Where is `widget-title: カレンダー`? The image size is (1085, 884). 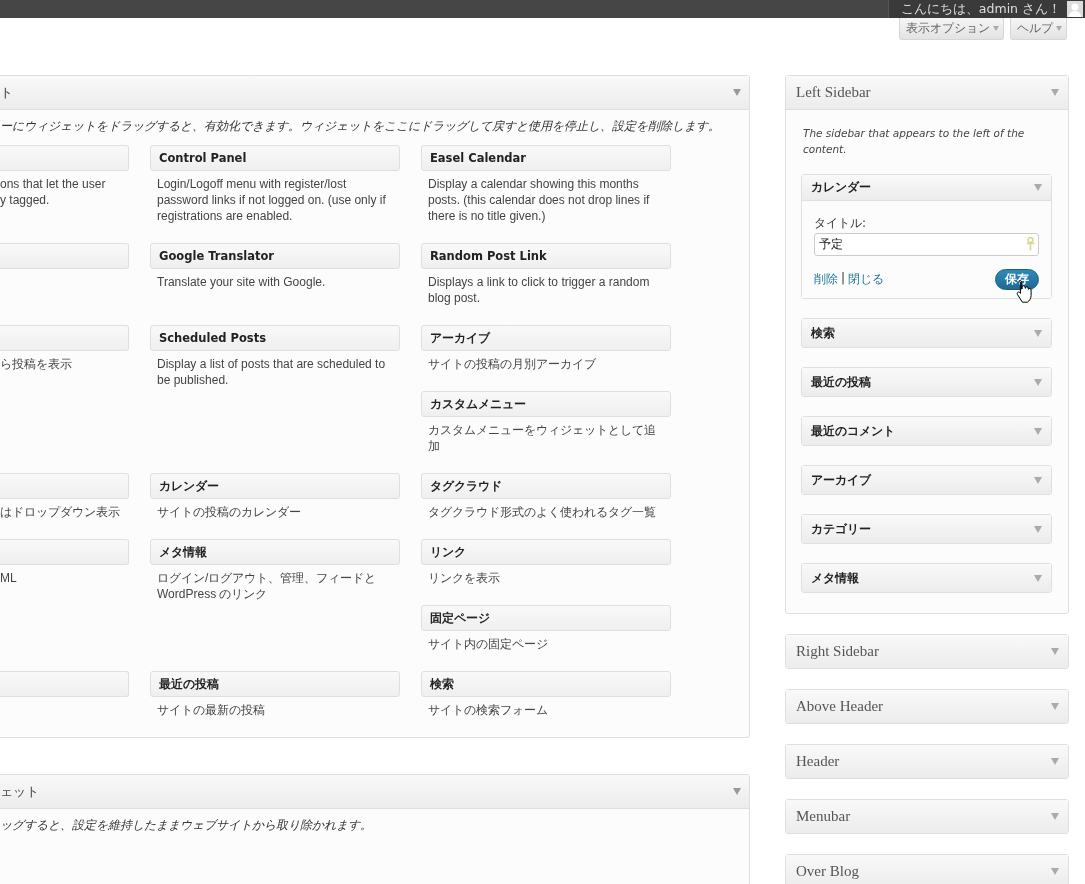
widget-title: カレンダー is located at coordinates (841, 187).